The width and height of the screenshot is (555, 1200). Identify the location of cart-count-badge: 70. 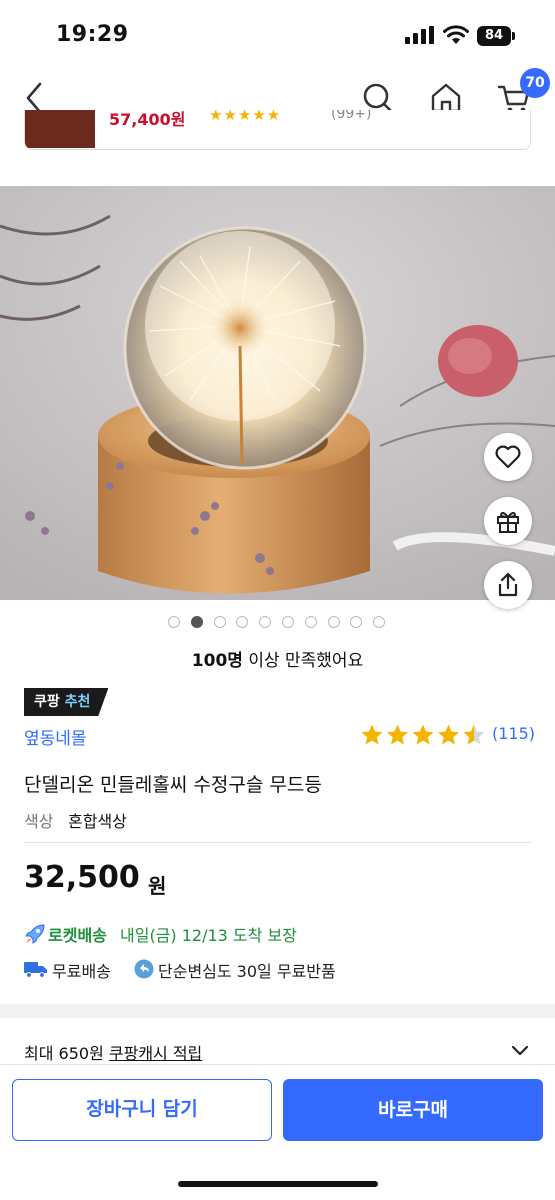
(535, 83).